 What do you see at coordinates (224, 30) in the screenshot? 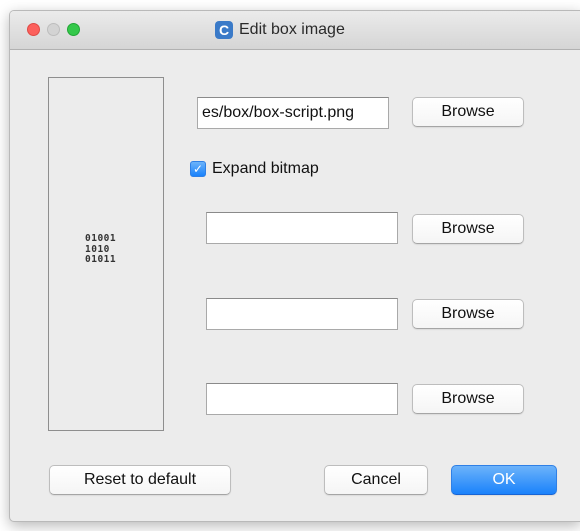
I see `app-icon: C` at bounding box center [224, 30].